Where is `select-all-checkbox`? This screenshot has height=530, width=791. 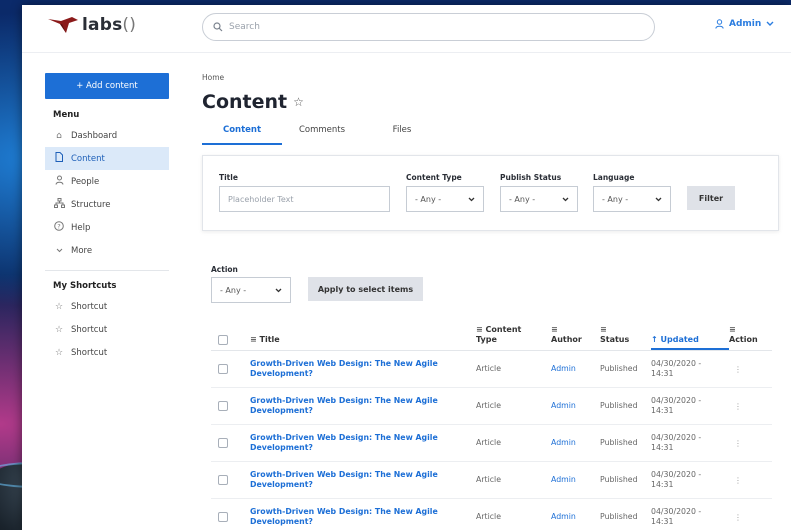 select-all-checkbox is located at coordinates (223, 340).